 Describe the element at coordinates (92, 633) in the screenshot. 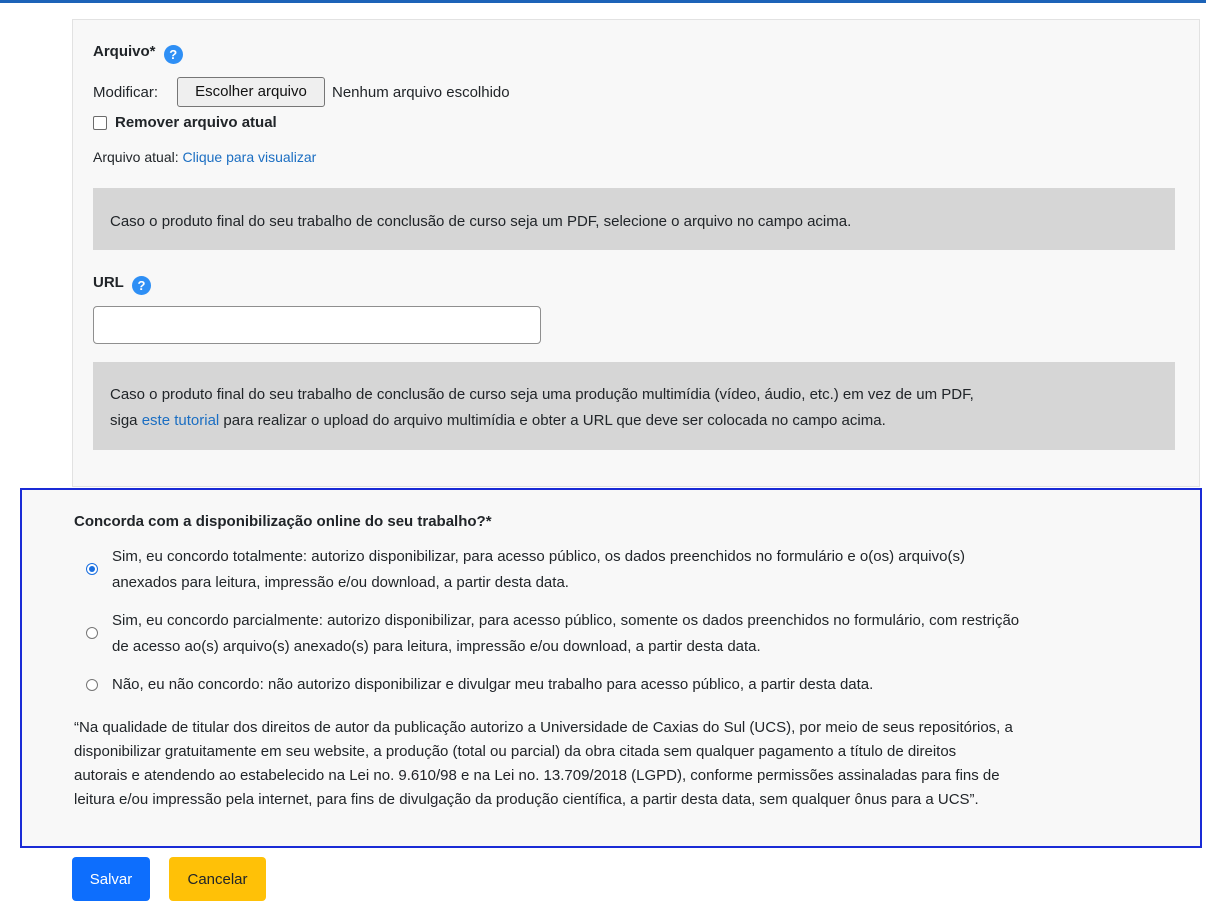

I see `consent-radio-partial` at that location.